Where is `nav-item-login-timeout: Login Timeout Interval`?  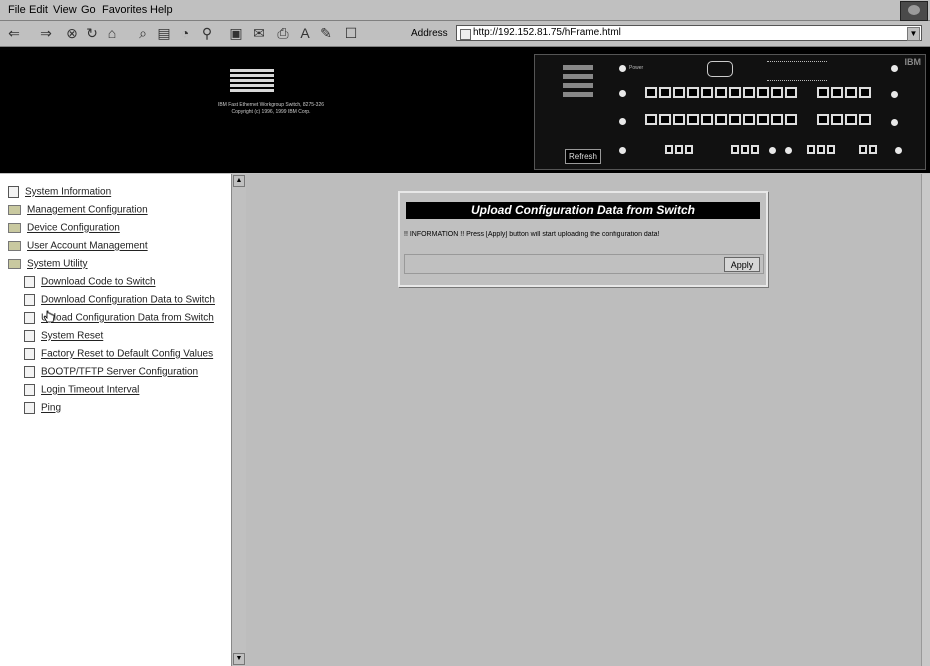 nav-item-login-timeout: Login Timeout Interval is located at coordinates (81, 391).